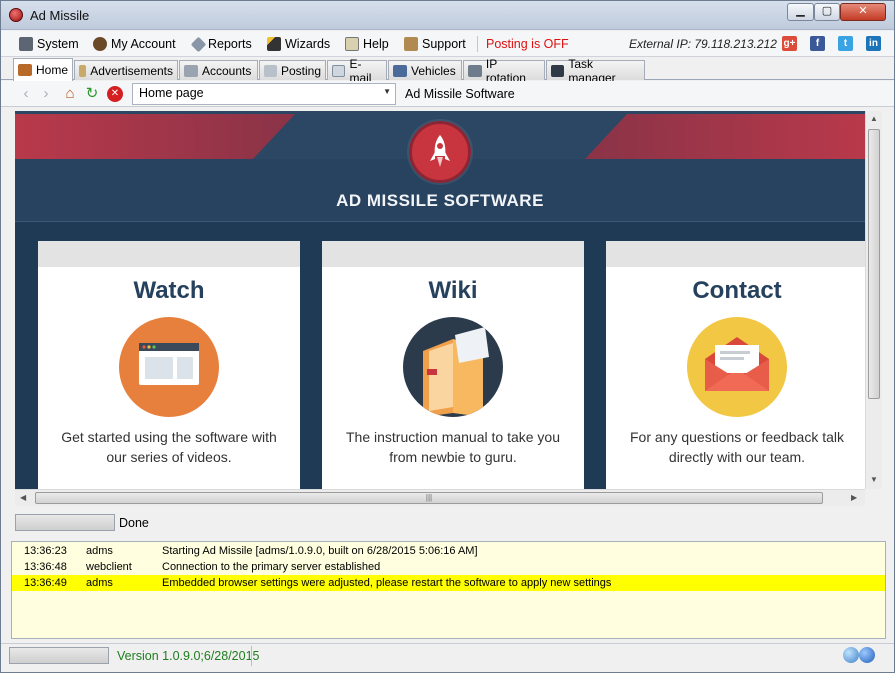 This screenshot has width=895, height=673. I want to click on menu-support: Support, so click(435, 44).